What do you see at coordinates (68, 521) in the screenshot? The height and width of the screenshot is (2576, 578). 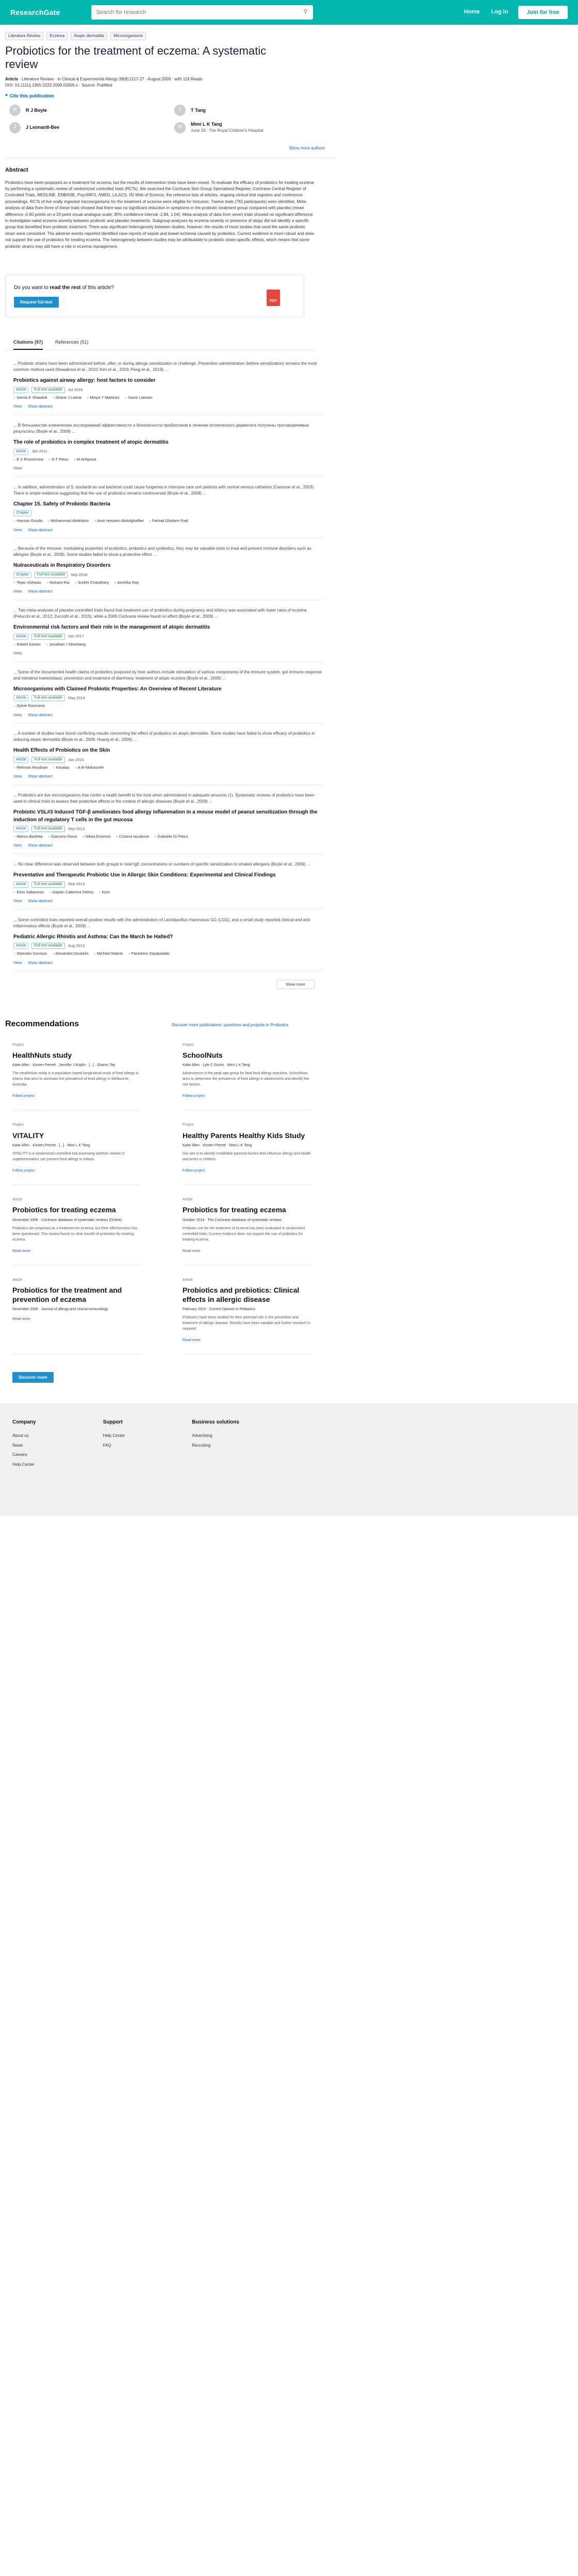 I see `citation-author: Mohammad Abdelaziz` at bounding box center [68, 521].